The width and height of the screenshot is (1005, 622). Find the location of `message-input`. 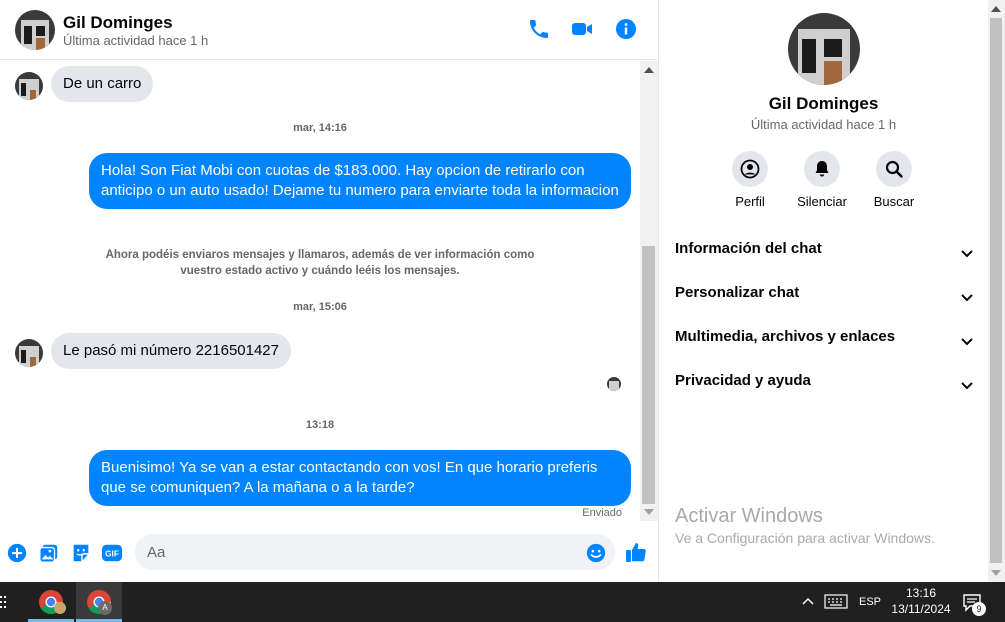

message-input is located at coordinates (375, 552).